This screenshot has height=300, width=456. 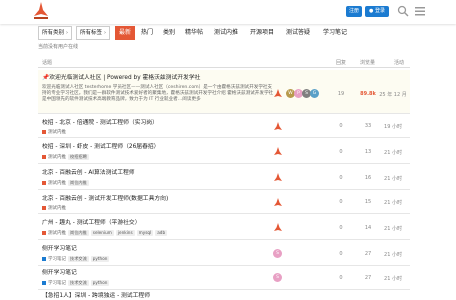 What do you see at coordinates (145, 233) in the screenshot?
I see `topic-tag: mysql` at bounding box center [145, 233].